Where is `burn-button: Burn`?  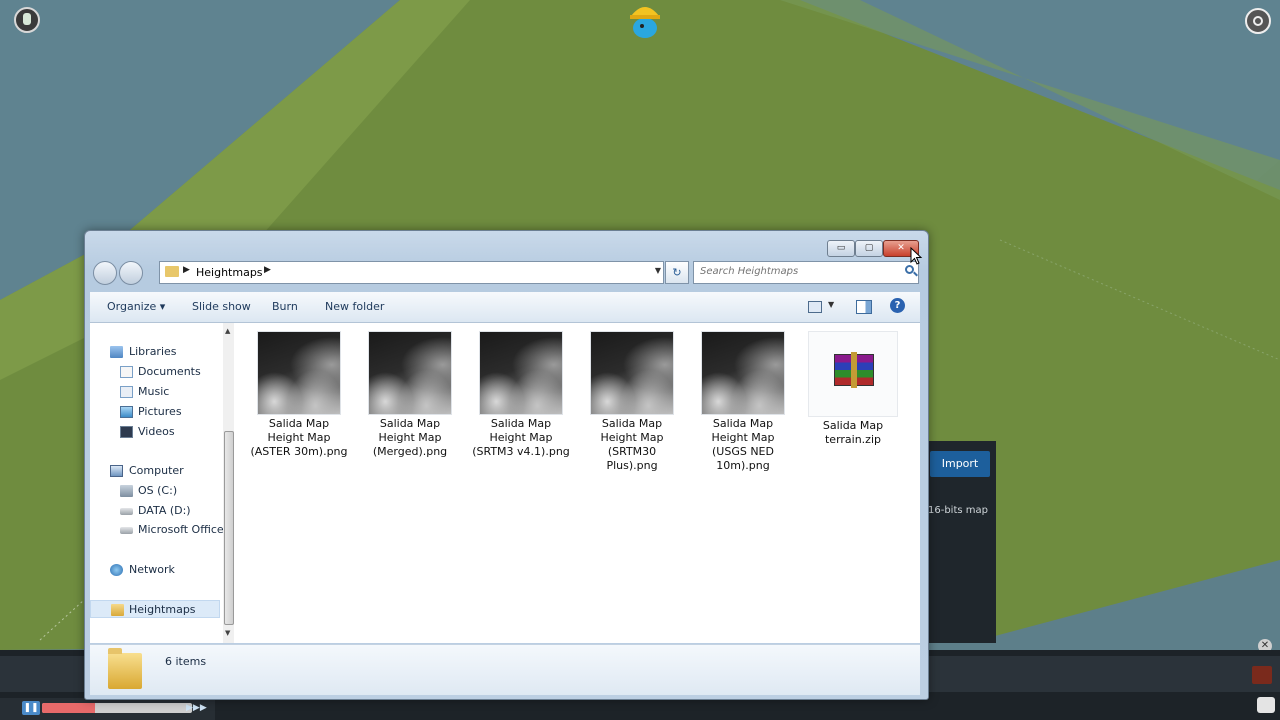 burn-button: Burn is located at coordinates (285, 306).